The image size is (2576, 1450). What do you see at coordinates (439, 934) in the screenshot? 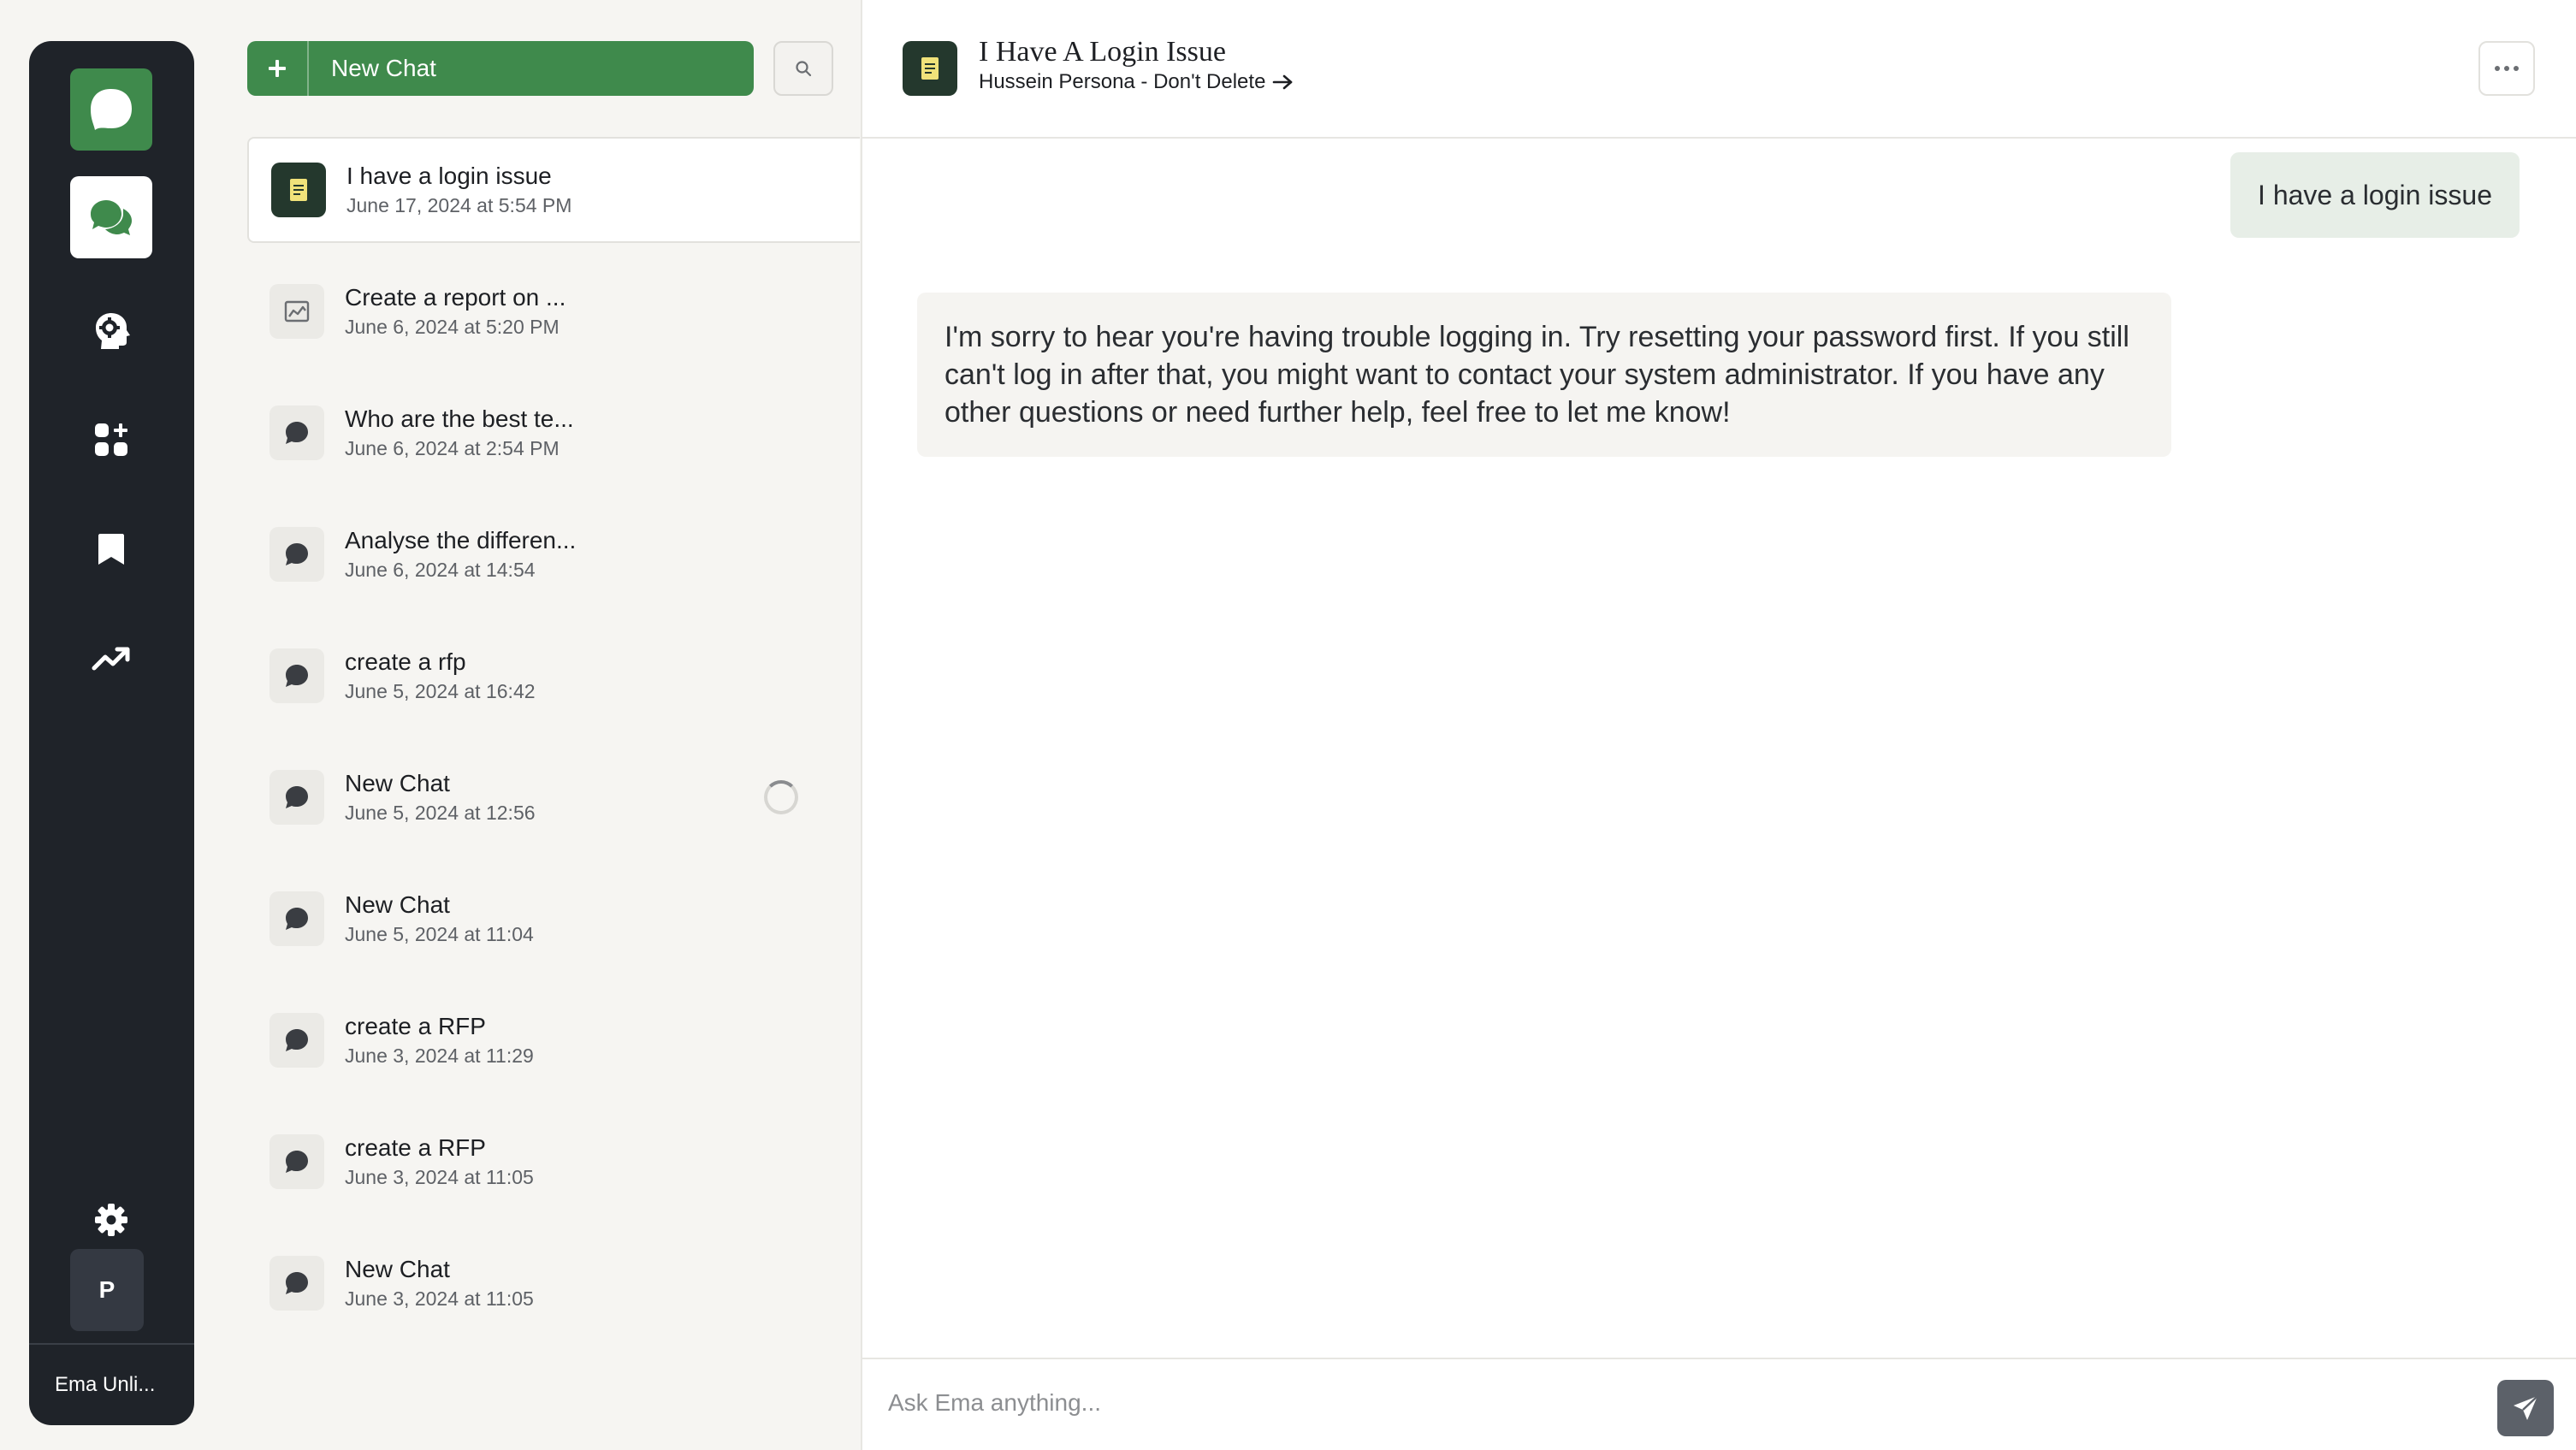
I see `chat-date: June 5, 2024 at 11:04` at bounding box center [439, 934].